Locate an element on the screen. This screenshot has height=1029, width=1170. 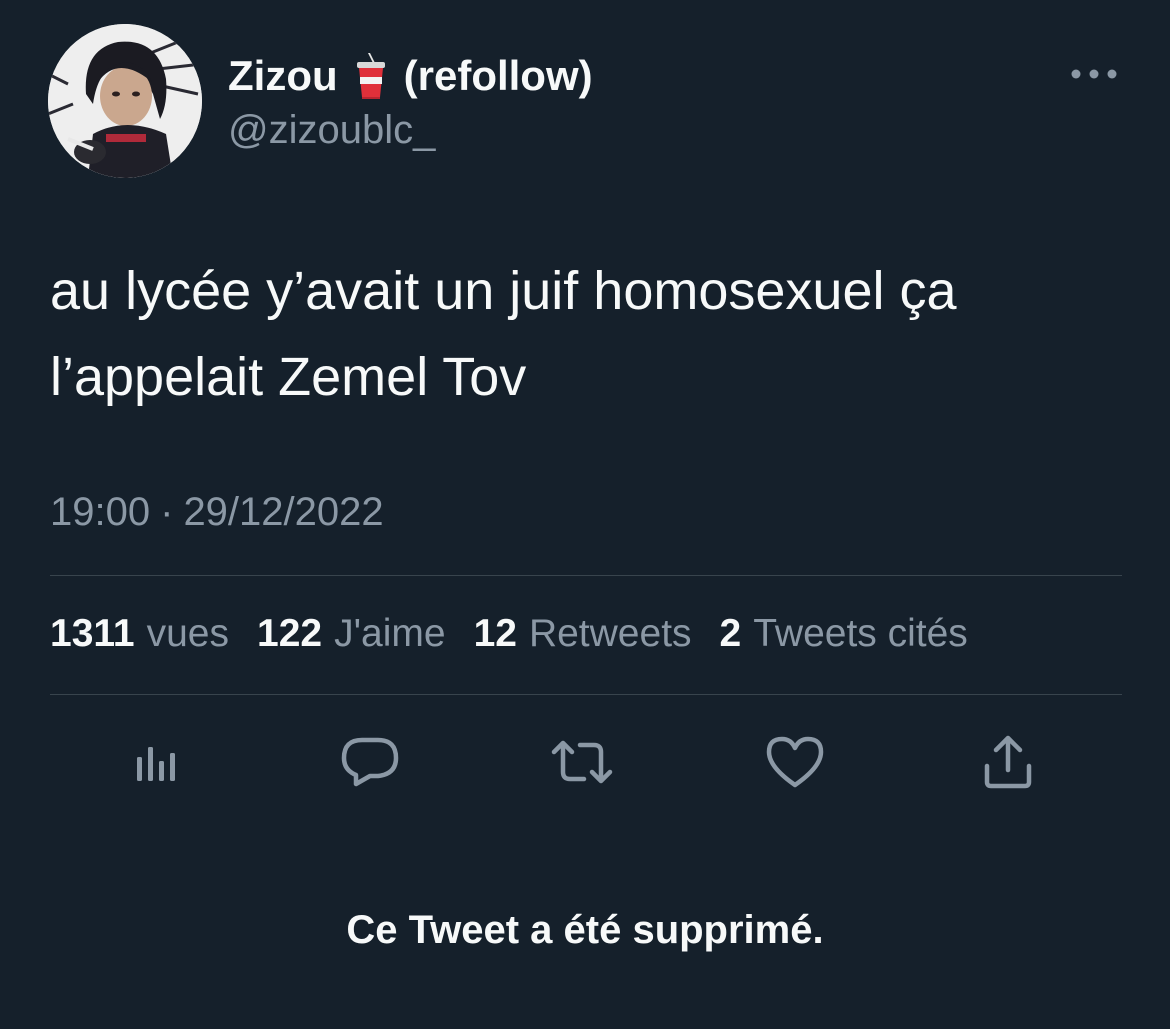
author-handle: @zizoublc_ is located at coordinates (331, 130).